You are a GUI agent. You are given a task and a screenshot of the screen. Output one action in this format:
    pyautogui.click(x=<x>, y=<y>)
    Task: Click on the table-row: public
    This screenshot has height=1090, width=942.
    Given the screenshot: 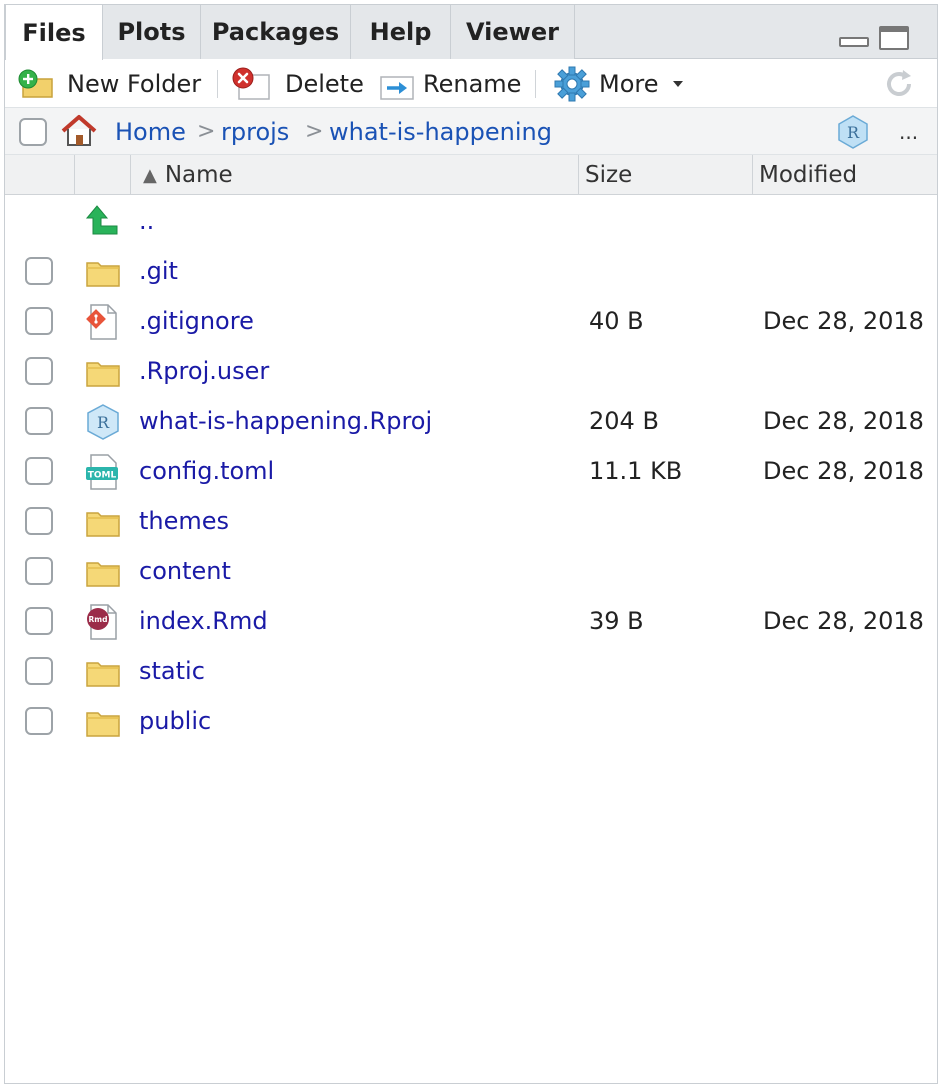 What is the action you would take?
    pyautogui.click(x=471, y=721)
    